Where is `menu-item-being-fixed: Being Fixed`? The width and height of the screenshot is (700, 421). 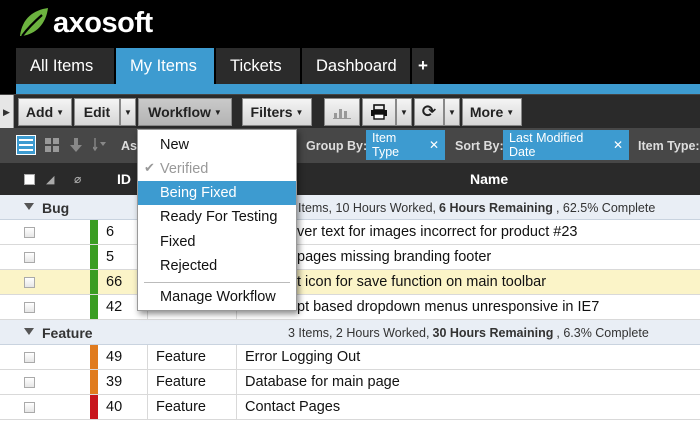 menu-item-being-fixed: Being Fixed is located at coordinates (217, 193).